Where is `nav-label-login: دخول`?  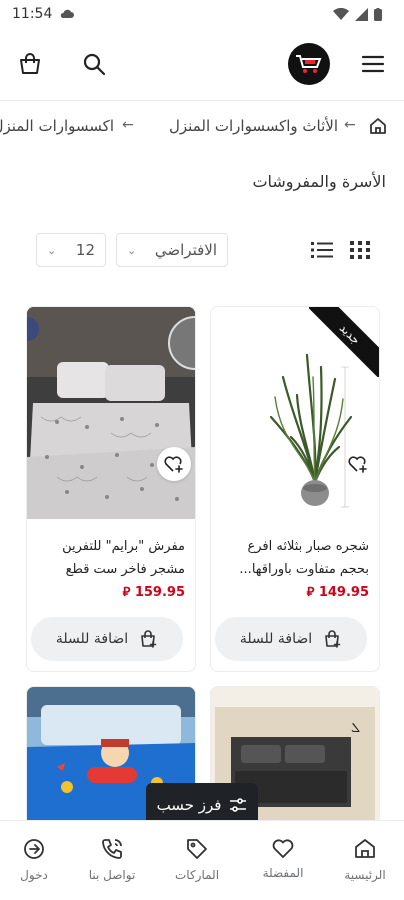
nav-label-login: دخول is located at coordinates (34, 875).